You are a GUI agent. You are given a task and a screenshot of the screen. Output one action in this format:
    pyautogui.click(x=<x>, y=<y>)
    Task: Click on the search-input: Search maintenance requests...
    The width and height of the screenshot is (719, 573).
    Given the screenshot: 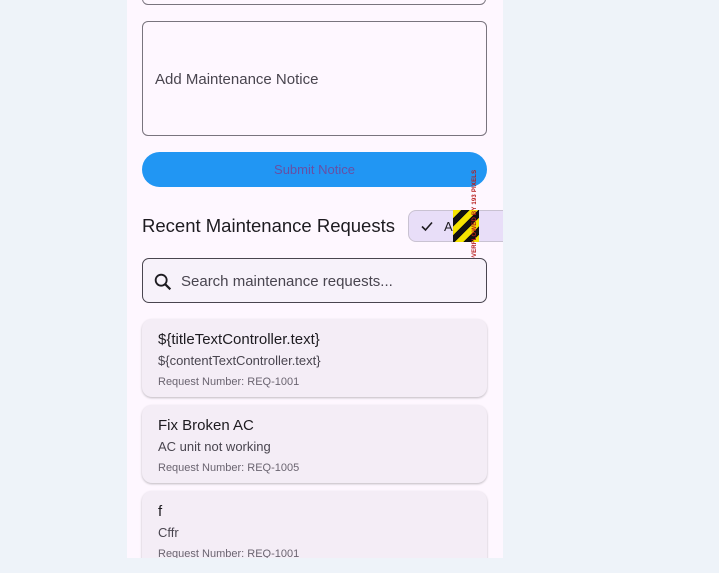 What is the action you would take?
    pyautogui.click(x=314, y=280)
    